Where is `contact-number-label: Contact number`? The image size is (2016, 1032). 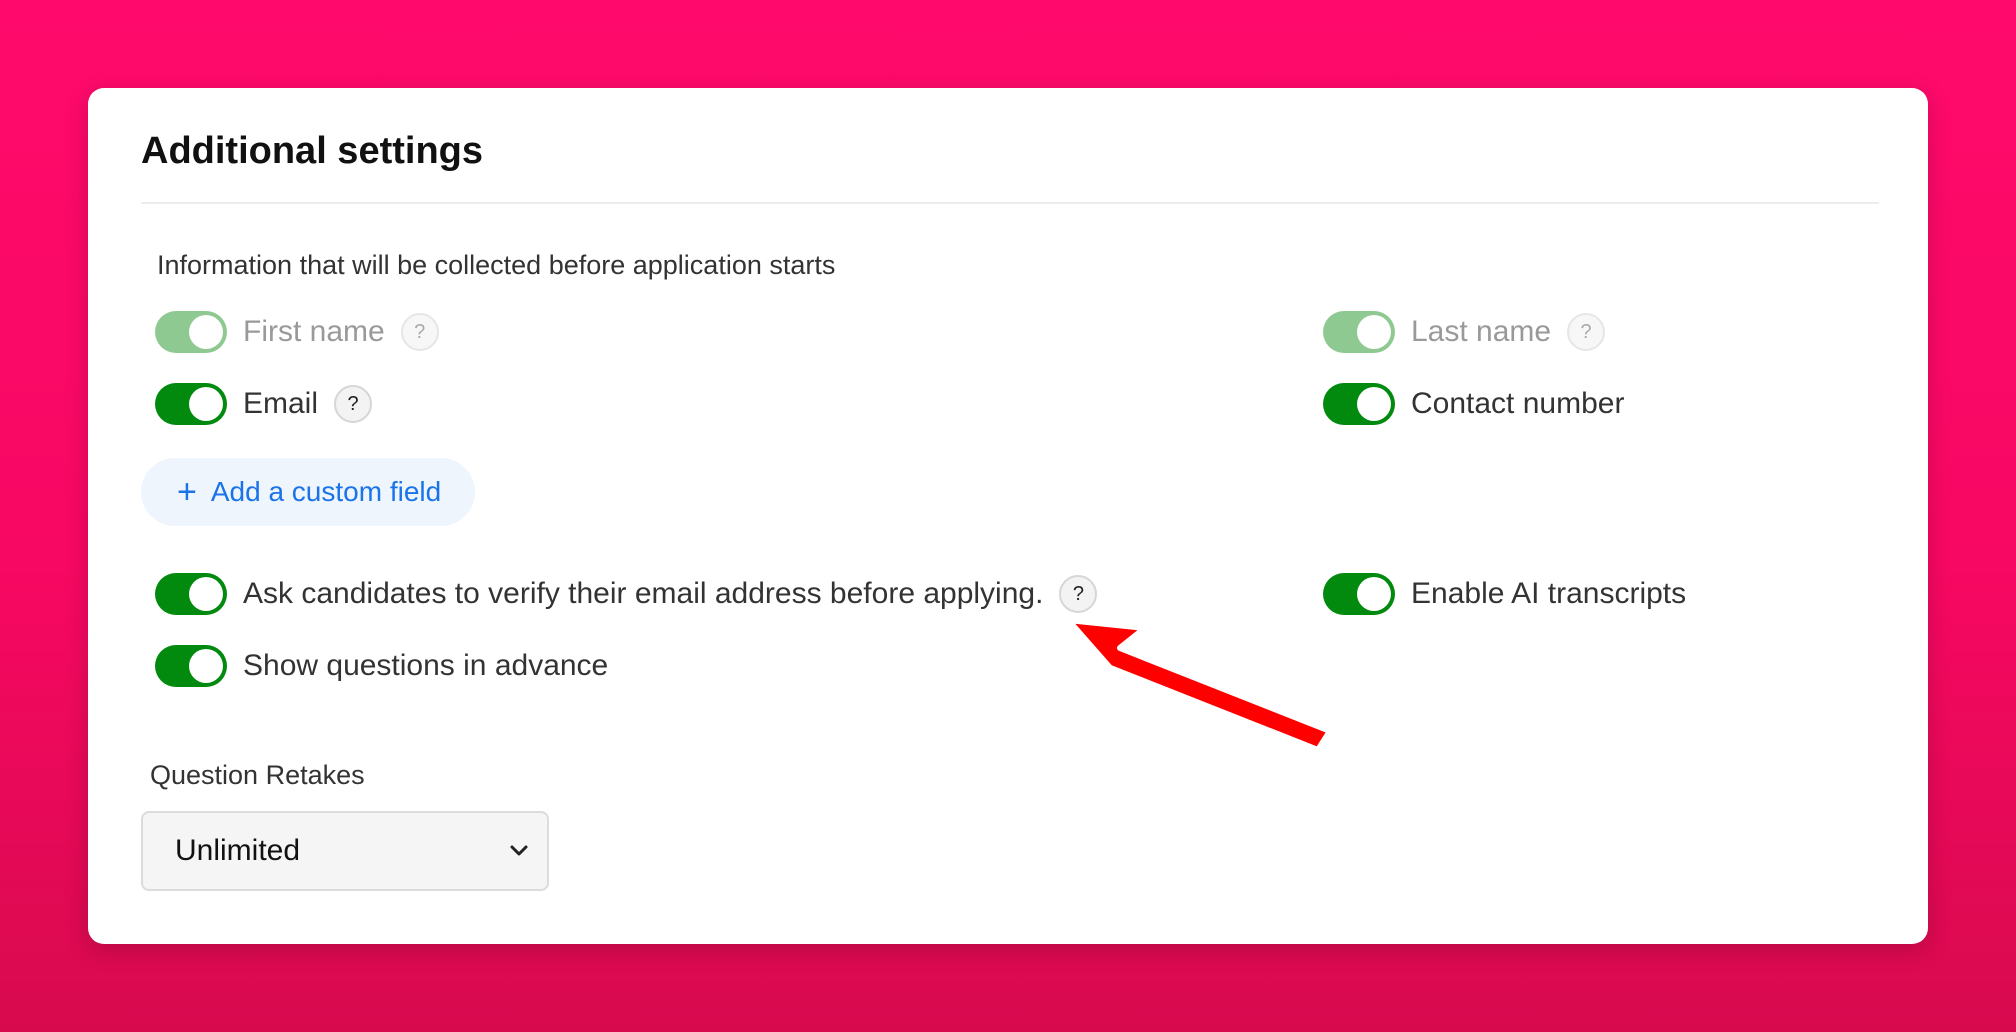 contact-number-label: Contact number is located at coordinates (1518, 403).